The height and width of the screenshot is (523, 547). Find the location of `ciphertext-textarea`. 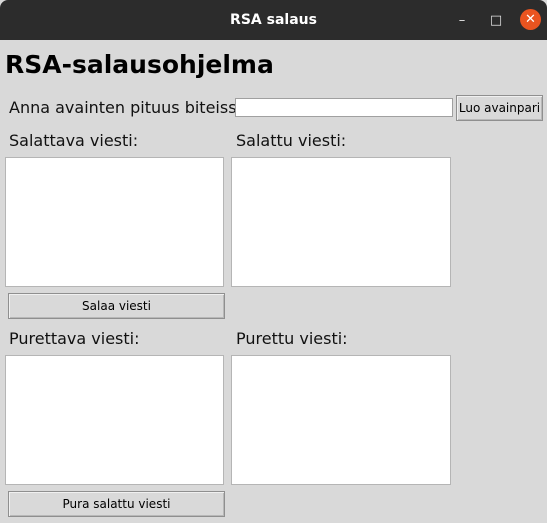

ciphertext-textarea is located at coordinates (341, 222).